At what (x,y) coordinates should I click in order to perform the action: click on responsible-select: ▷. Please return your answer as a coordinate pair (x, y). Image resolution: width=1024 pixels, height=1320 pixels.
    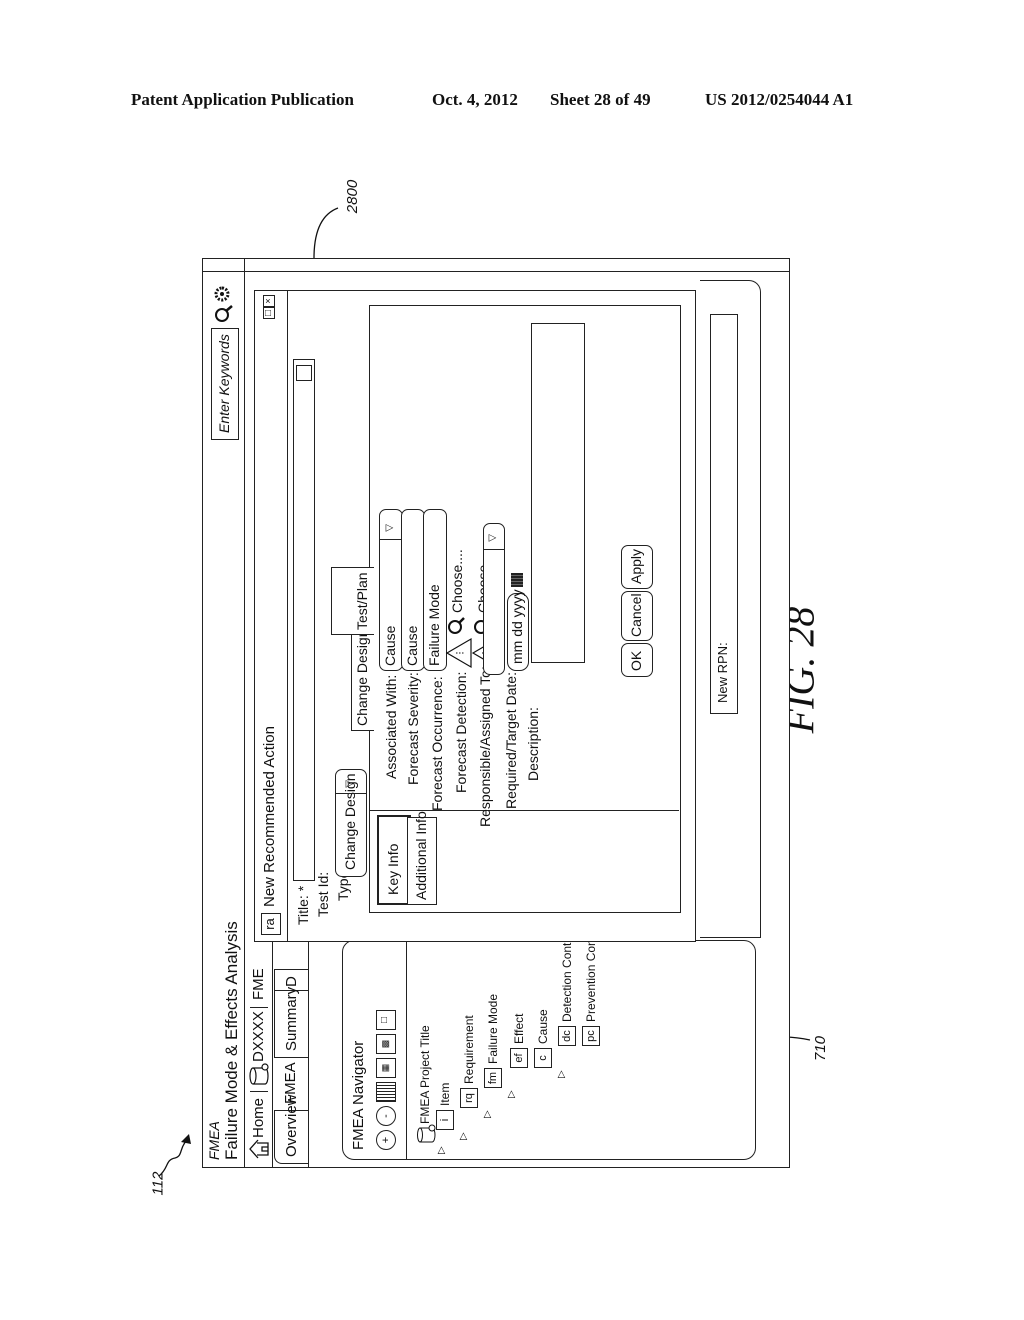
    Looking at the image, I should click on (494, 599).